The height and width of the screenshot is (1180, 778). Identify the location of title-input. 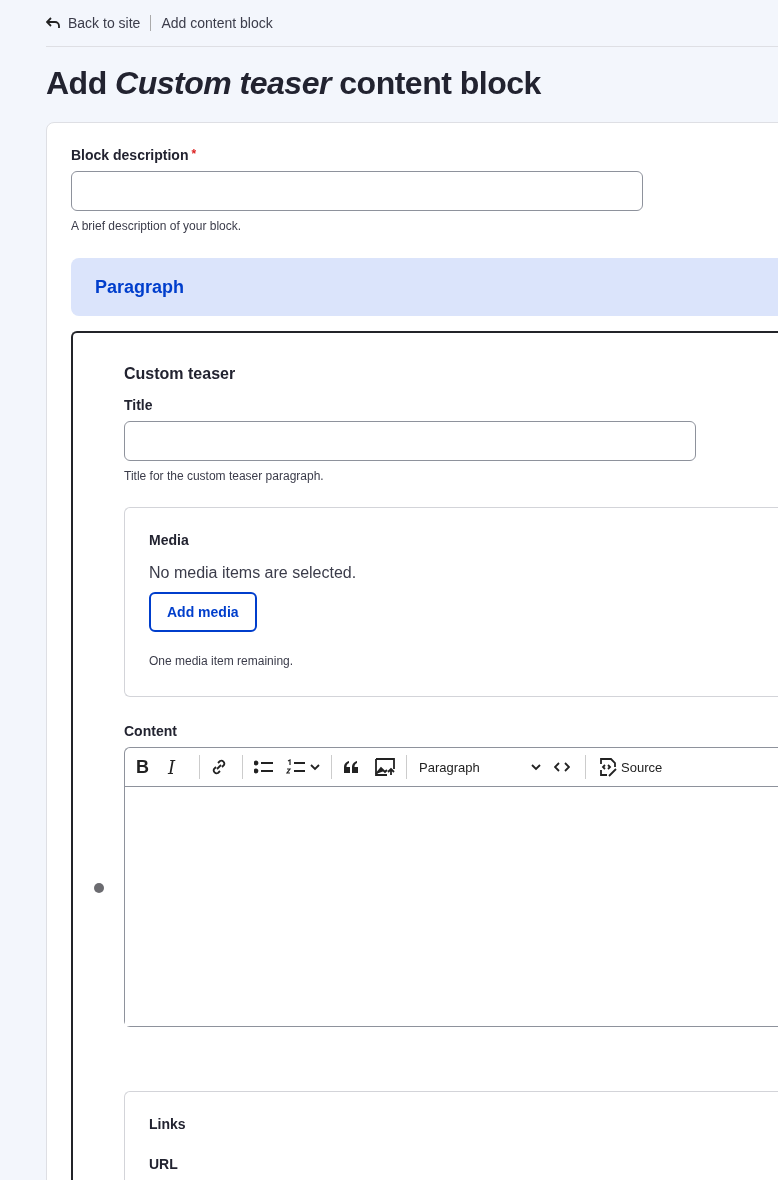
(410, 441).